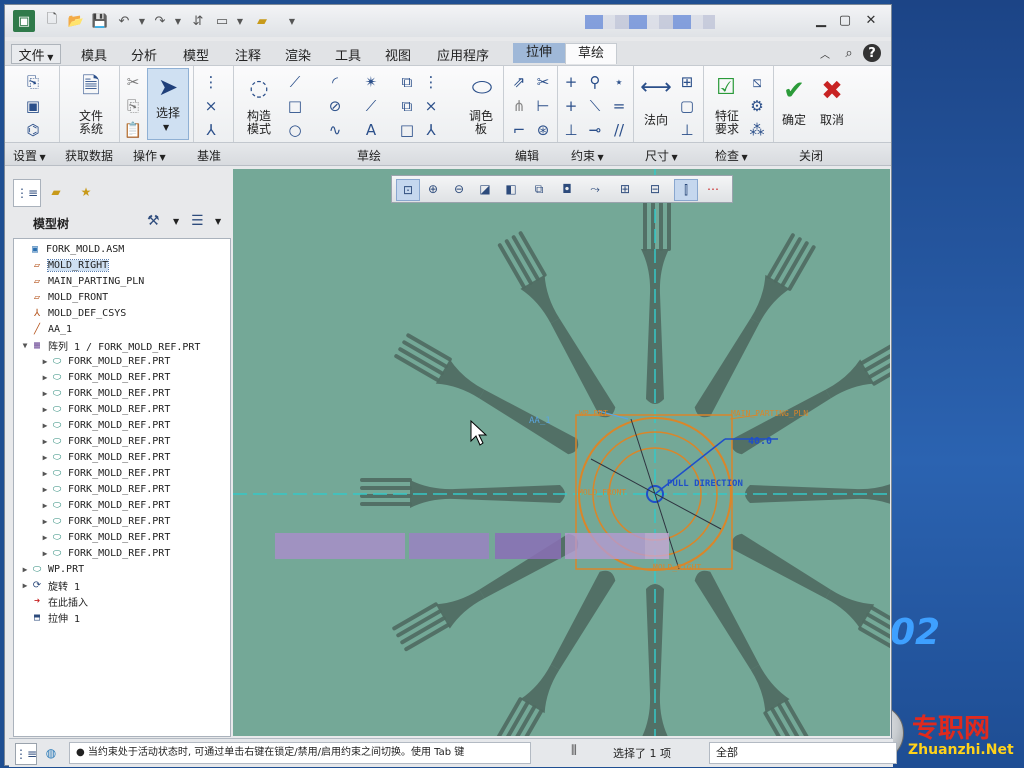 The width and height of the screenshot is (1024, 768). I want to click on tab-render: 渲染, so click(298, 54).